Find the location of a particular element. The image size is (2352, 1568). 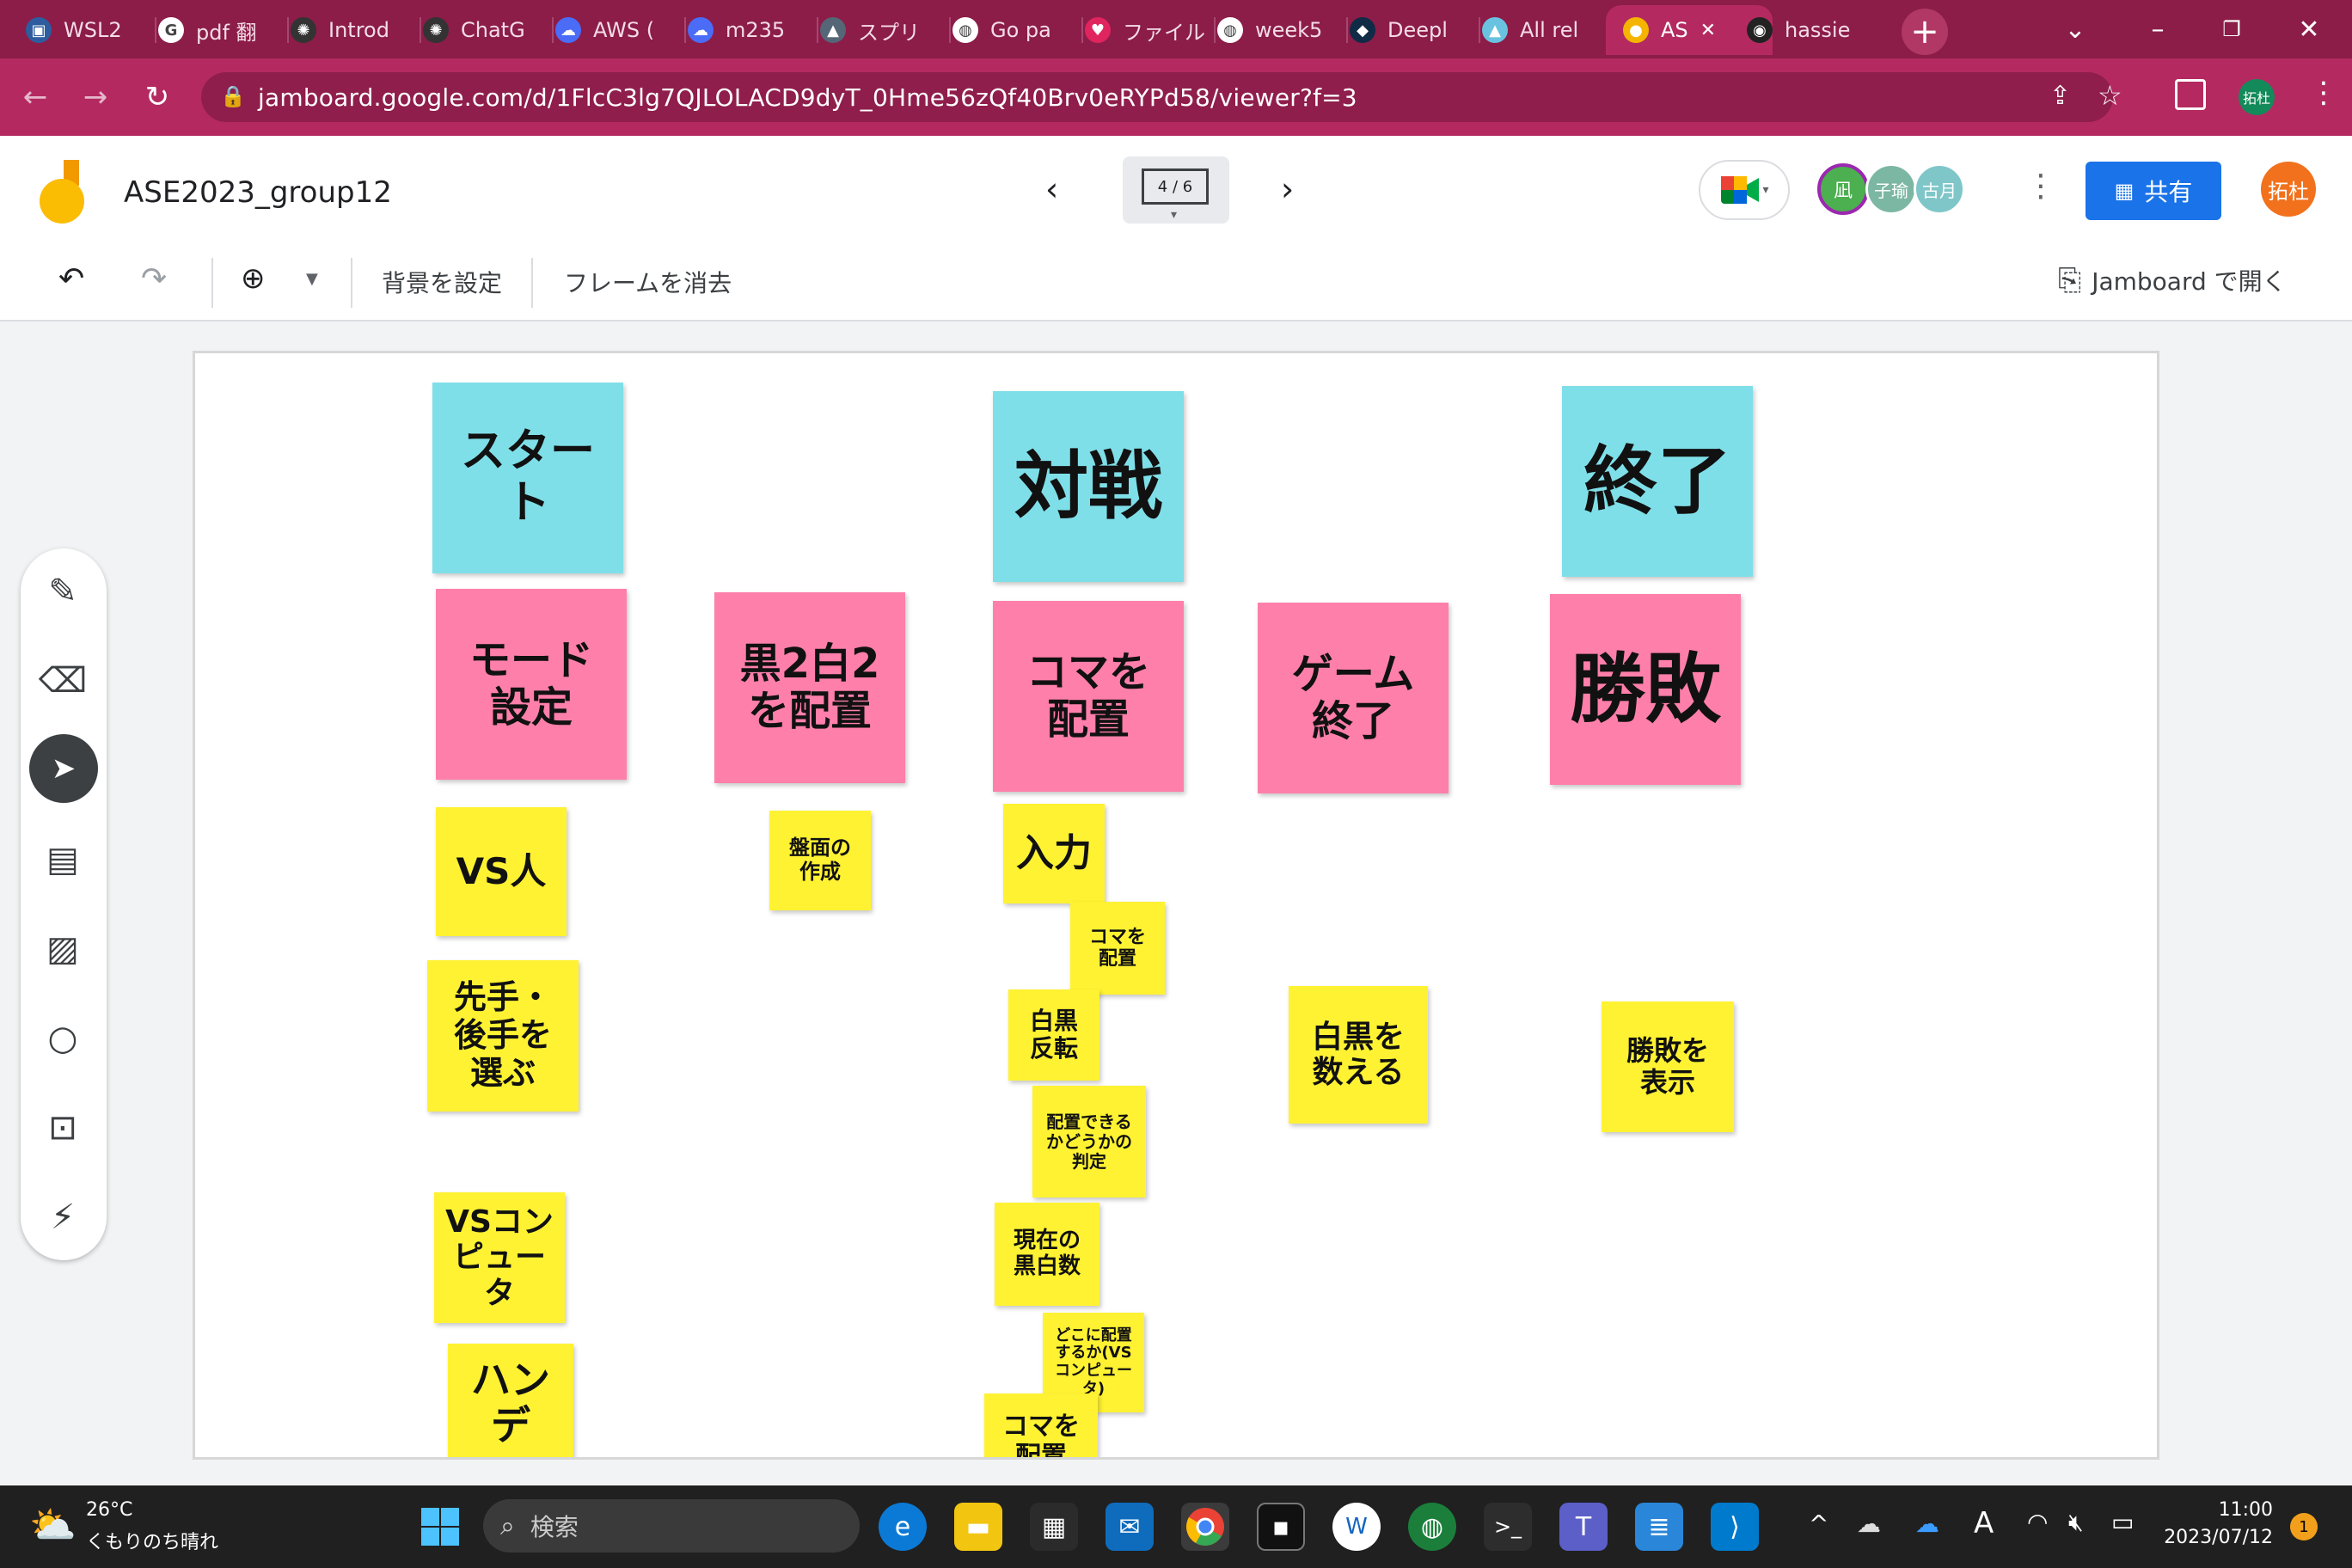

weather-cloud-icon: ⛅ is located at coordinates (53, 1525).